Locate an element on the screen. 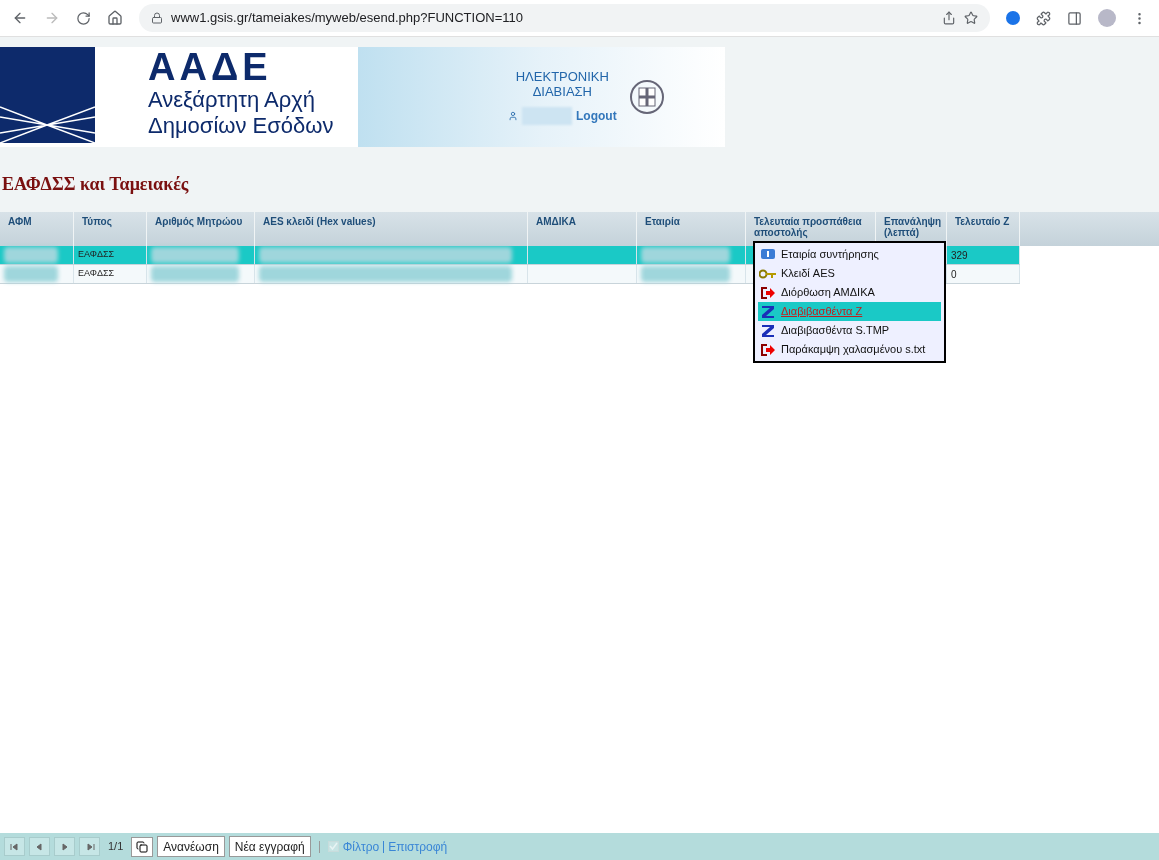  lock-icon is located at coordinates (157, 18).